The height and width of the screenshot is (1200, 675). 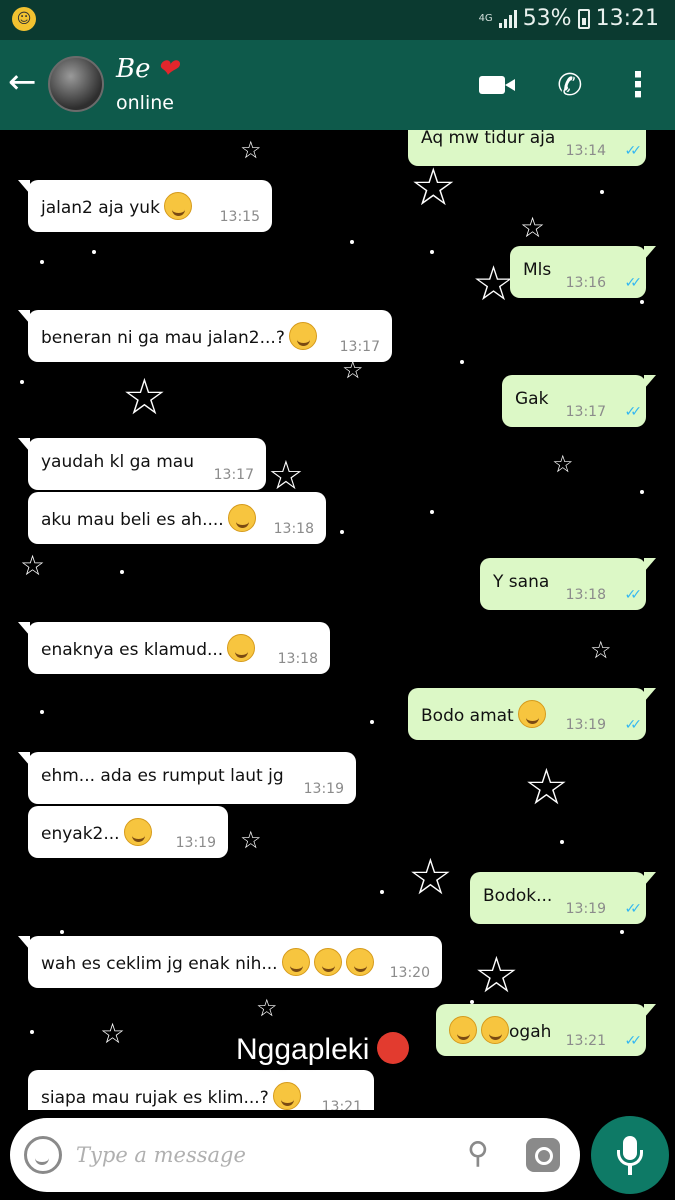 I want to click on message-text-row: jalan2 aja yuk, so click(x=116, y=207).